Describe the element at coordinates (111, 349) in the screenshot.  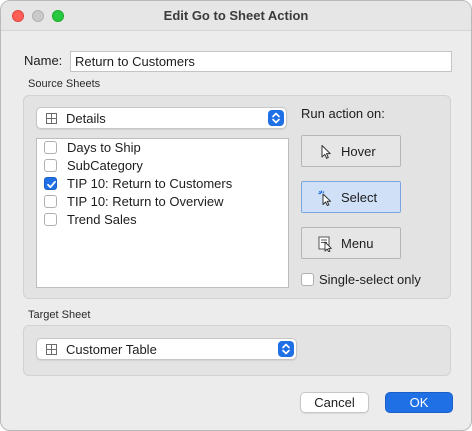
I see `target-sheet-value: Customer Table` at that location.